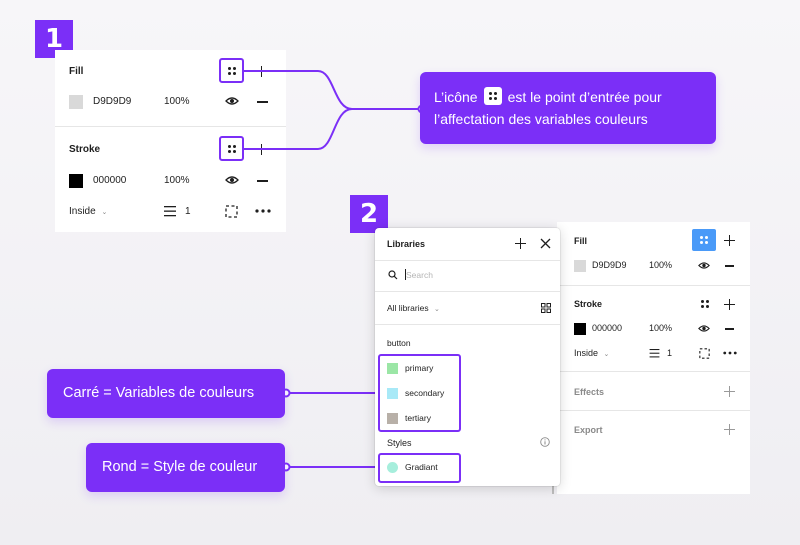 Image resolution: width=800 pixels, height=545 pixels. What do you see at coordinates (654, 353) in the screenshot?
I see `stroke-weight-icon` at bounding box center [654, 353].